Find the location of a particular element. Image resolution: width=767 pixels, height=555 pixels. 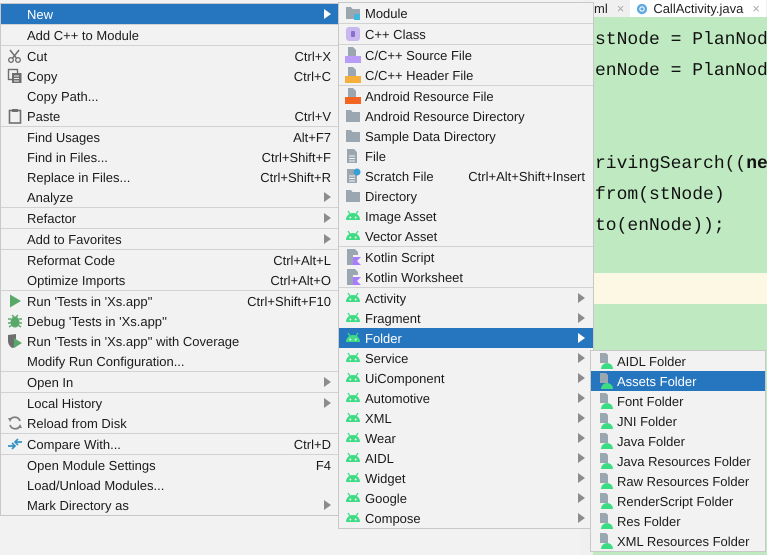

menu-item: Java Folder is located at coordinates (678, 441).